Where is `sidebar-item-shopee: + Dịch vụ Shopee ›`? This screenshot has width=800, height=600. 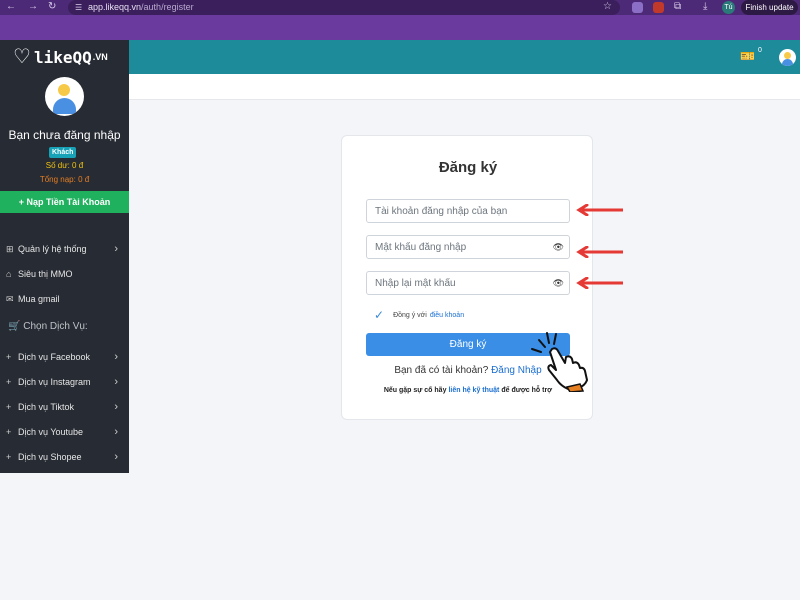
sidebar-item-shopee: + Dịch vụ Shopee › is located at coordinates (65, 457).